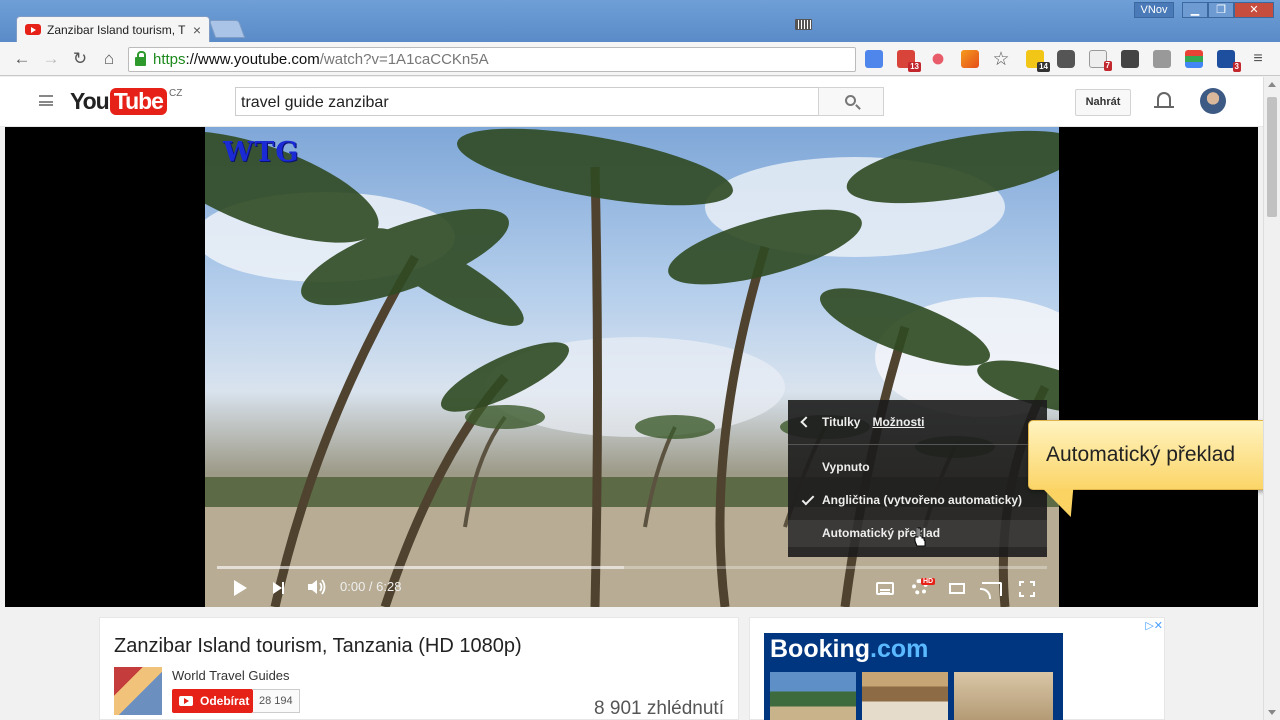 The image size is (1280, 720). What do you see at coordinates (261, 152) in the screenshot?
I see `channel-watermark: WTG` at bounding box center [261, 152].